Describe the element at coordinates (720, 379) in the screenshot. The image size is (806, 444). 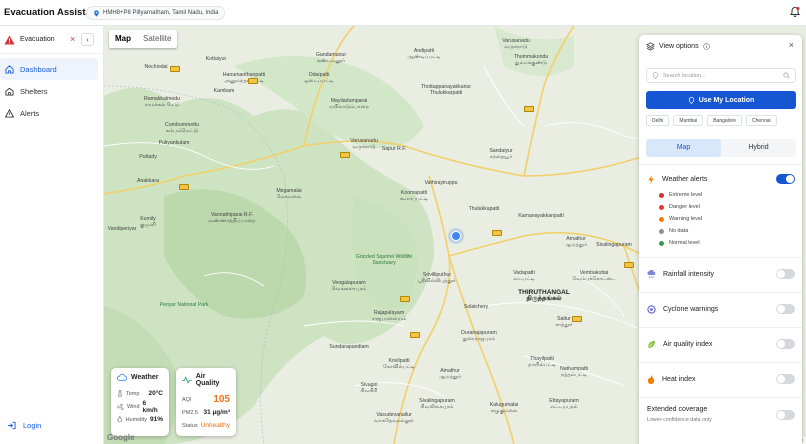
I see `heat-section: Heat index` at that location.